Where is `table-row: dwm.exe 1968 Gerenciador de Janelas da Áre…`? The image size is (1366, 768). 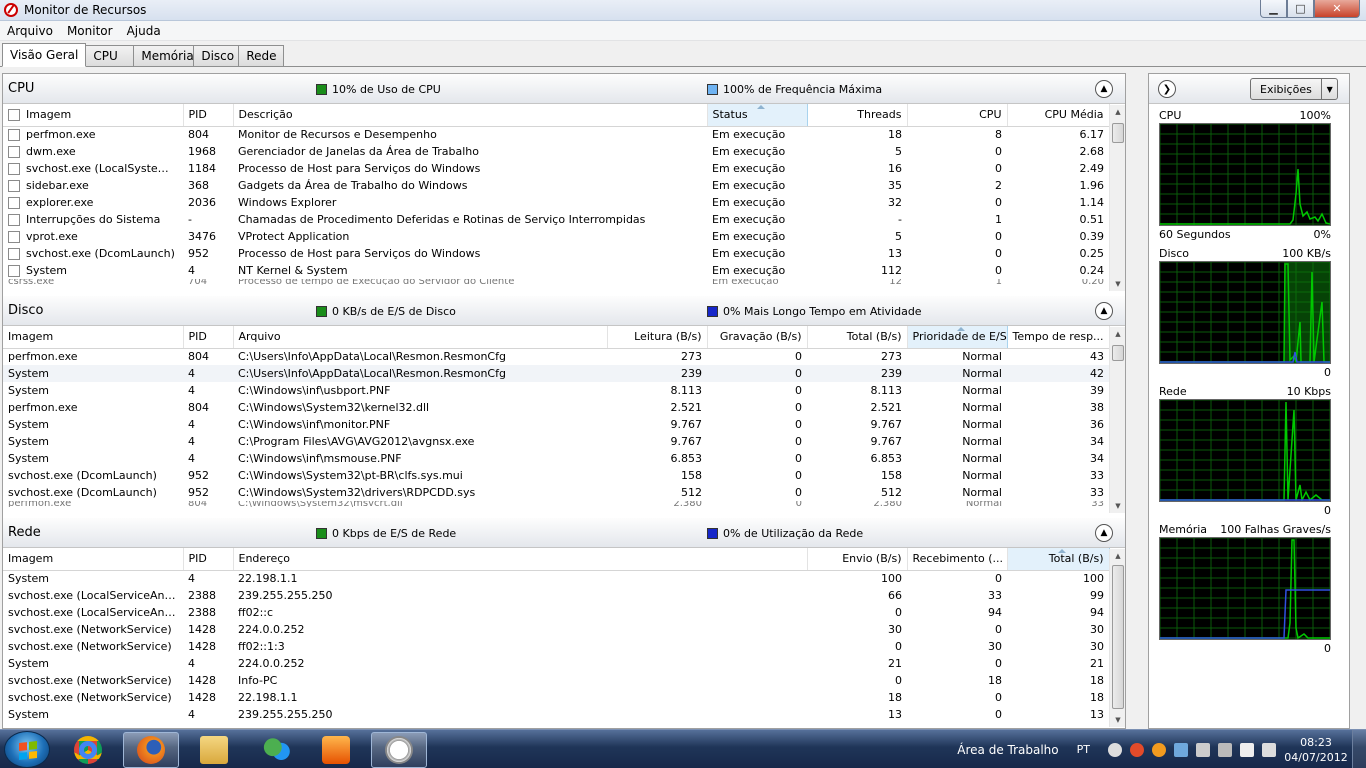 table-row: dwm.exe 1968 Gerenciador de Janelas da Áre… is located at coordinates (556, 151).